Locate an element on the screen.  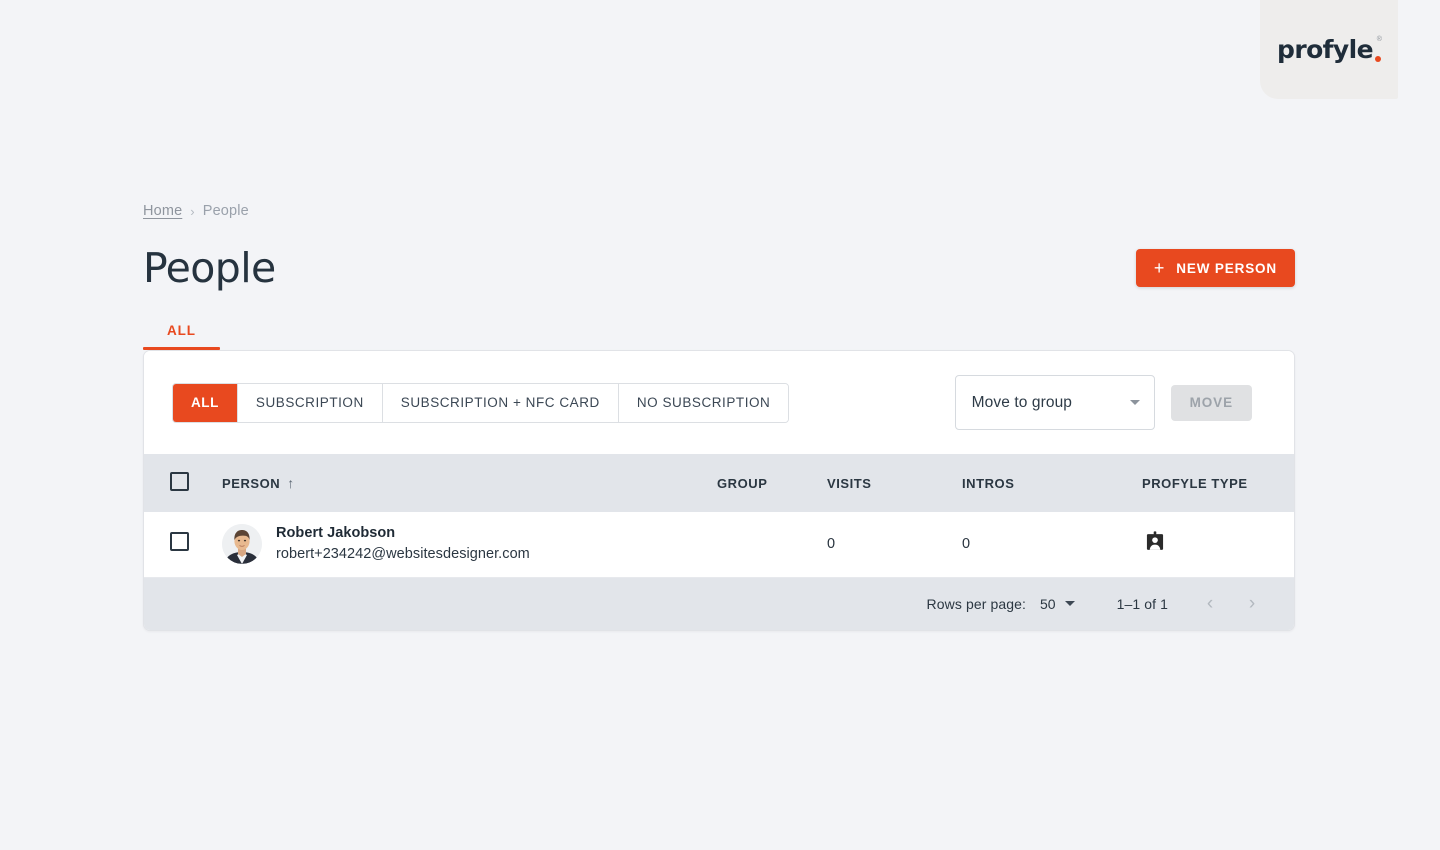
table-pagination: Rows per page: 50 1–1 of 1 ‹ › is located at coordinates (719, 603).